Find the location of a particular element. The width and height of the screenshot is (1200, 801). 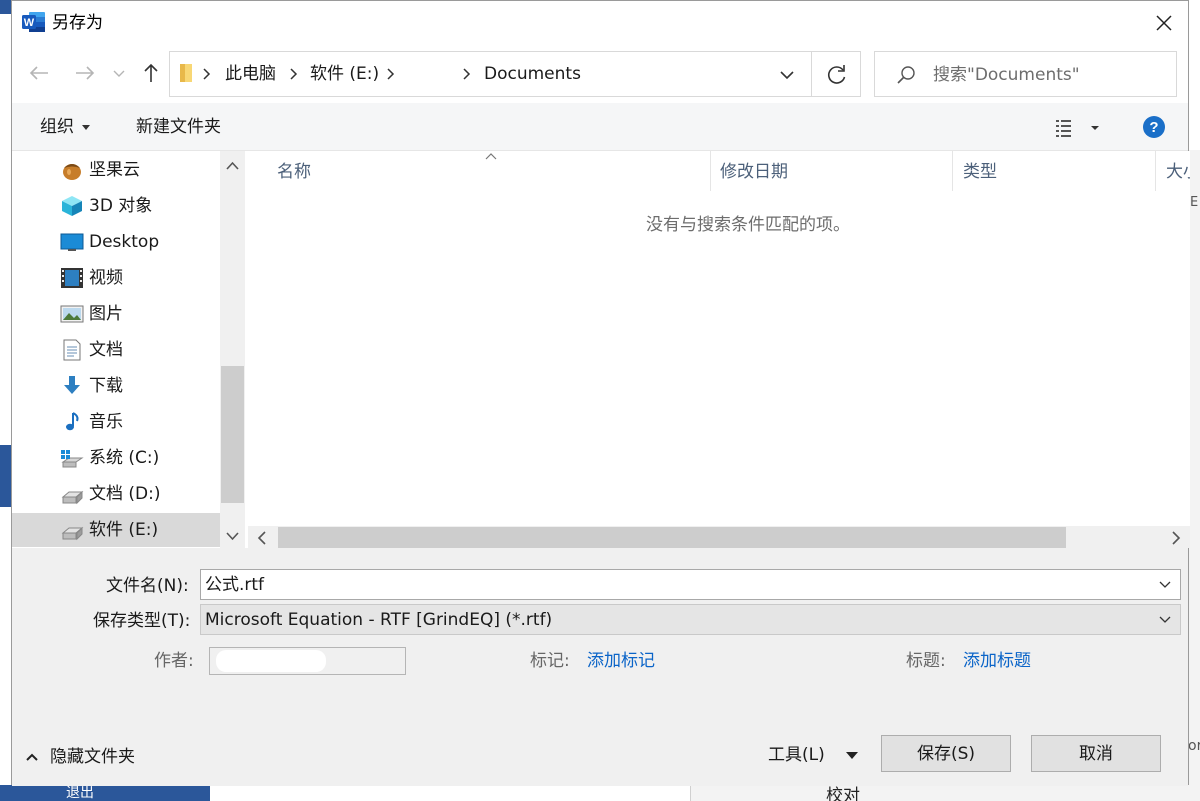

nav-pane-scrollbar is located at coordinates (232, 349).